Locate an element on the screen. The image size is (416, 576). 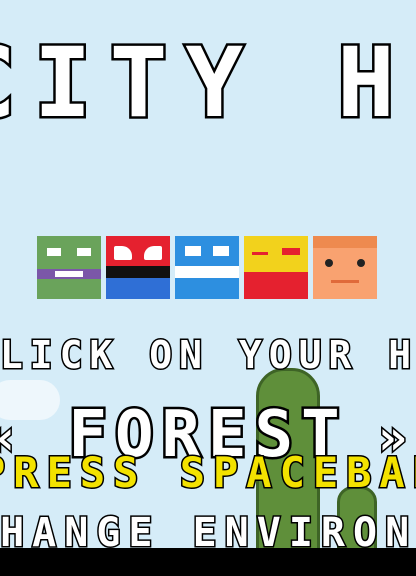
select-hero-prompt: CLICK ON YOUR HERO TO PLAY is located at coordinates (208, 355).